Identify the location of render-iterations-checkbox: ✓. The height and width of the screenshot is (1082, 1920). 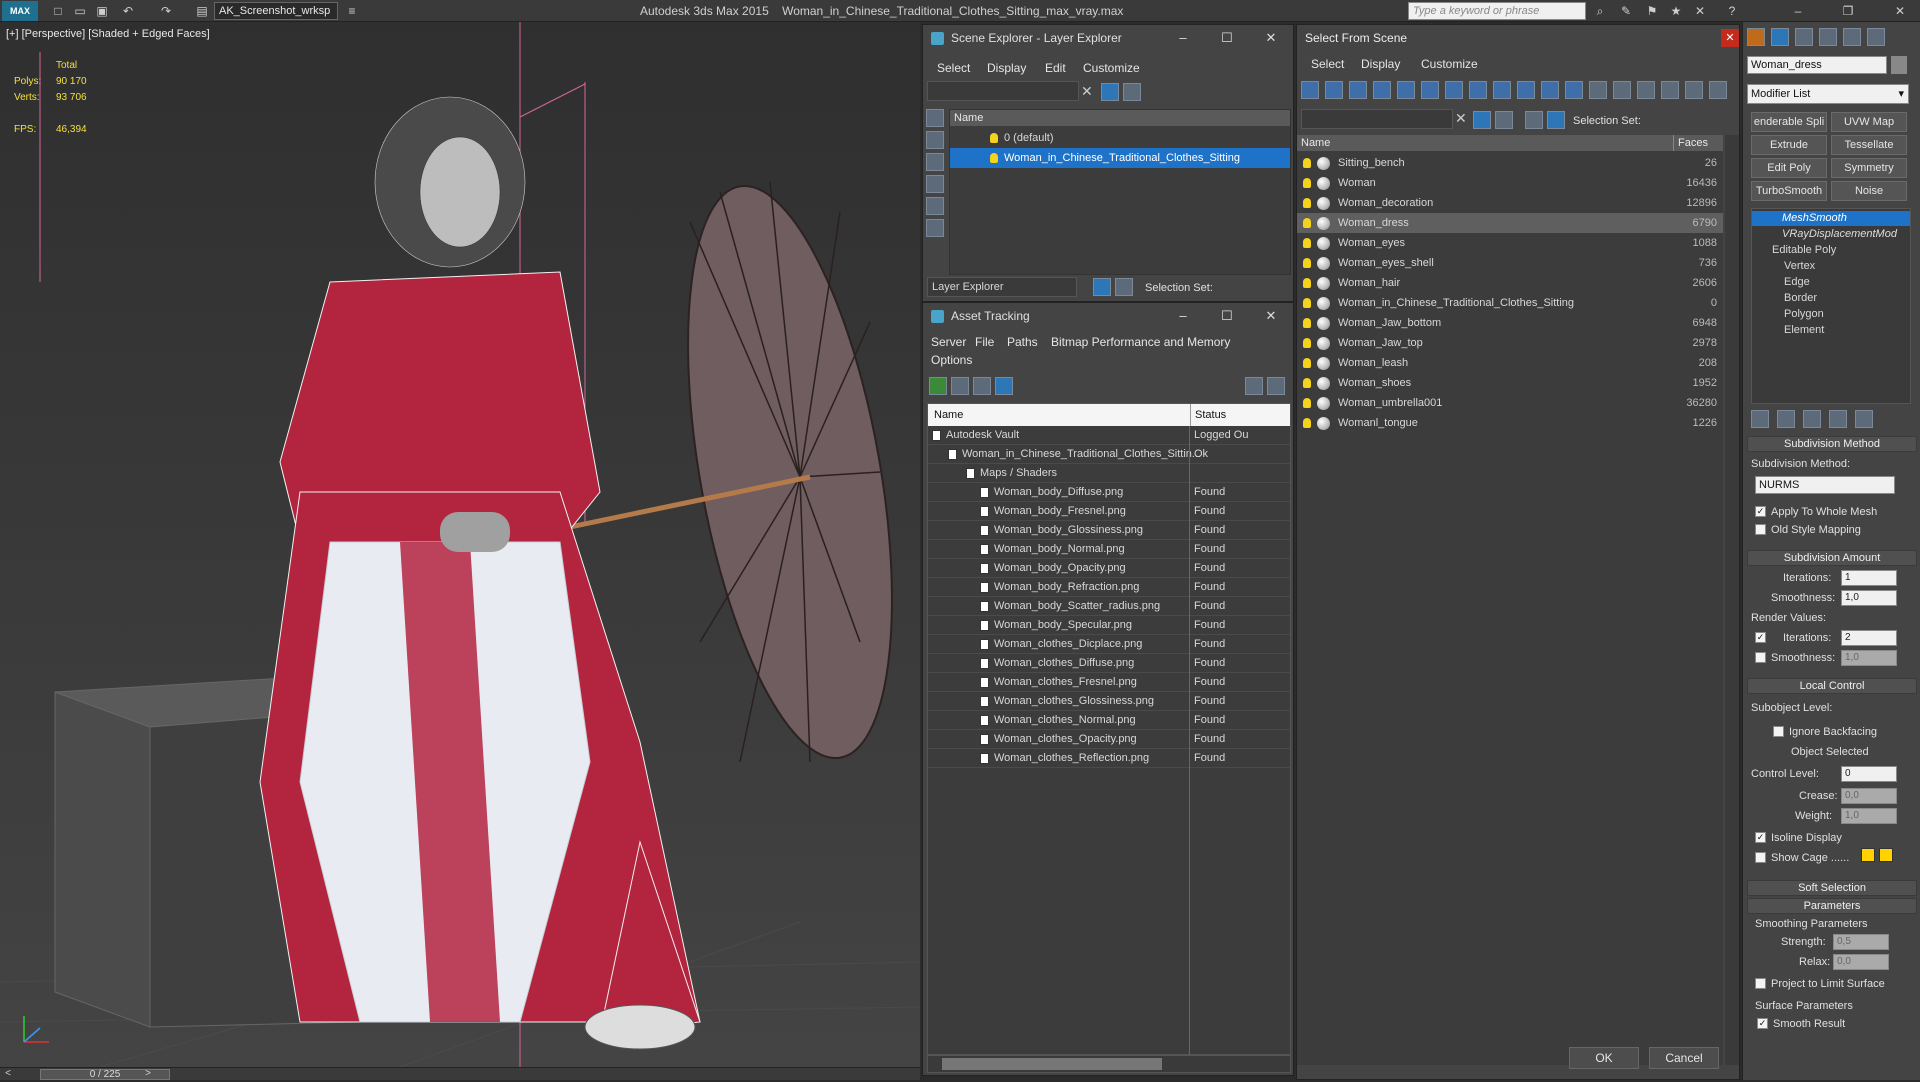
(1760, 637).